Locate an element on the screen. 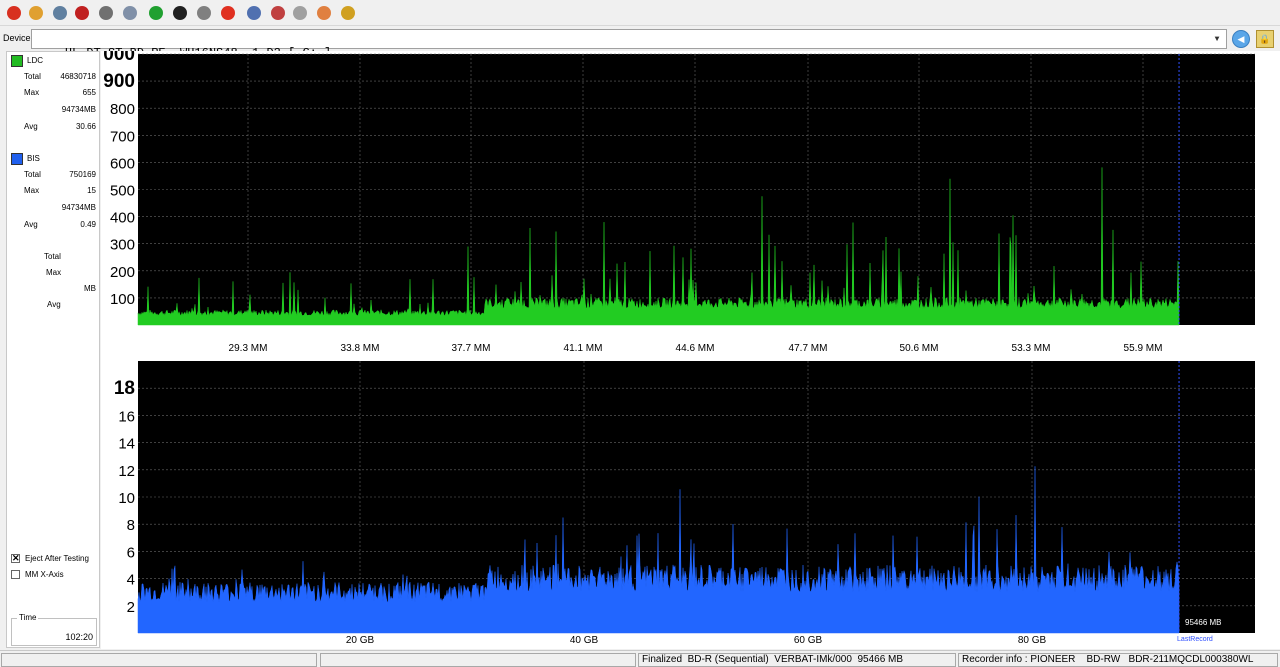  third-total-label: Total is located at coordinates (52, 256).